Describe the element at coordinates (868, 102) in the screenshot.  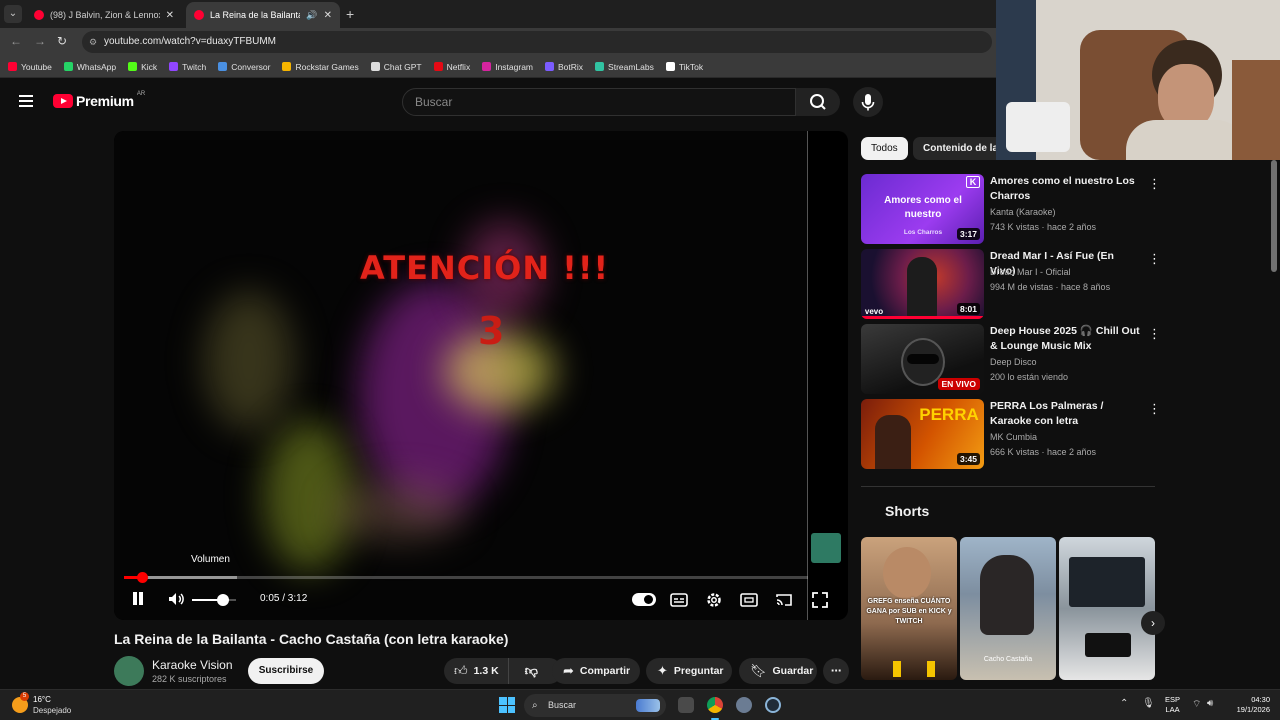
I see `voice-search-button` at that location.